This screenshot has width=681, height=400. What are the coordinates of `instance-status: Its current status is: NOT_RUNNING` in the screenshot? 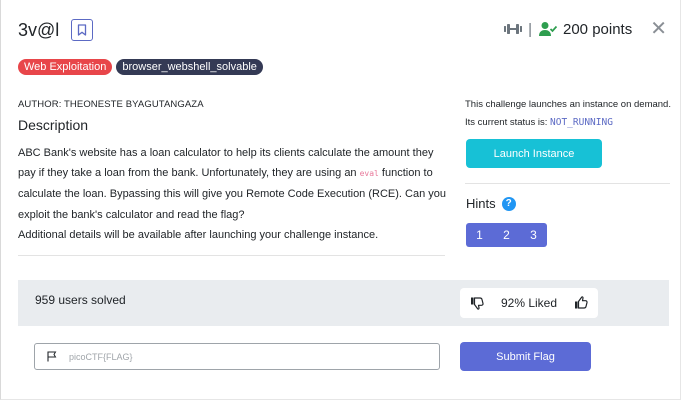 It's located at (539, 122).